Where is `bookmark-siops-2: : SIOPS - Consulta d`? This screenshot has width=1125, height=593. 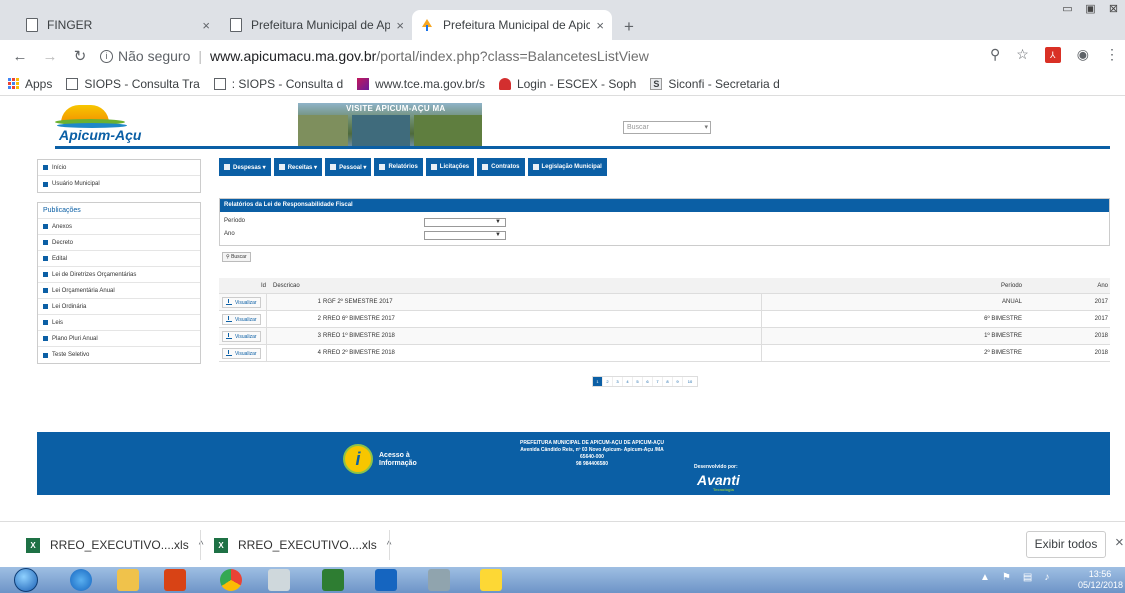
bookmark-siops-2: : SIOPS - Consulta d is located at coordinates (278, 84).